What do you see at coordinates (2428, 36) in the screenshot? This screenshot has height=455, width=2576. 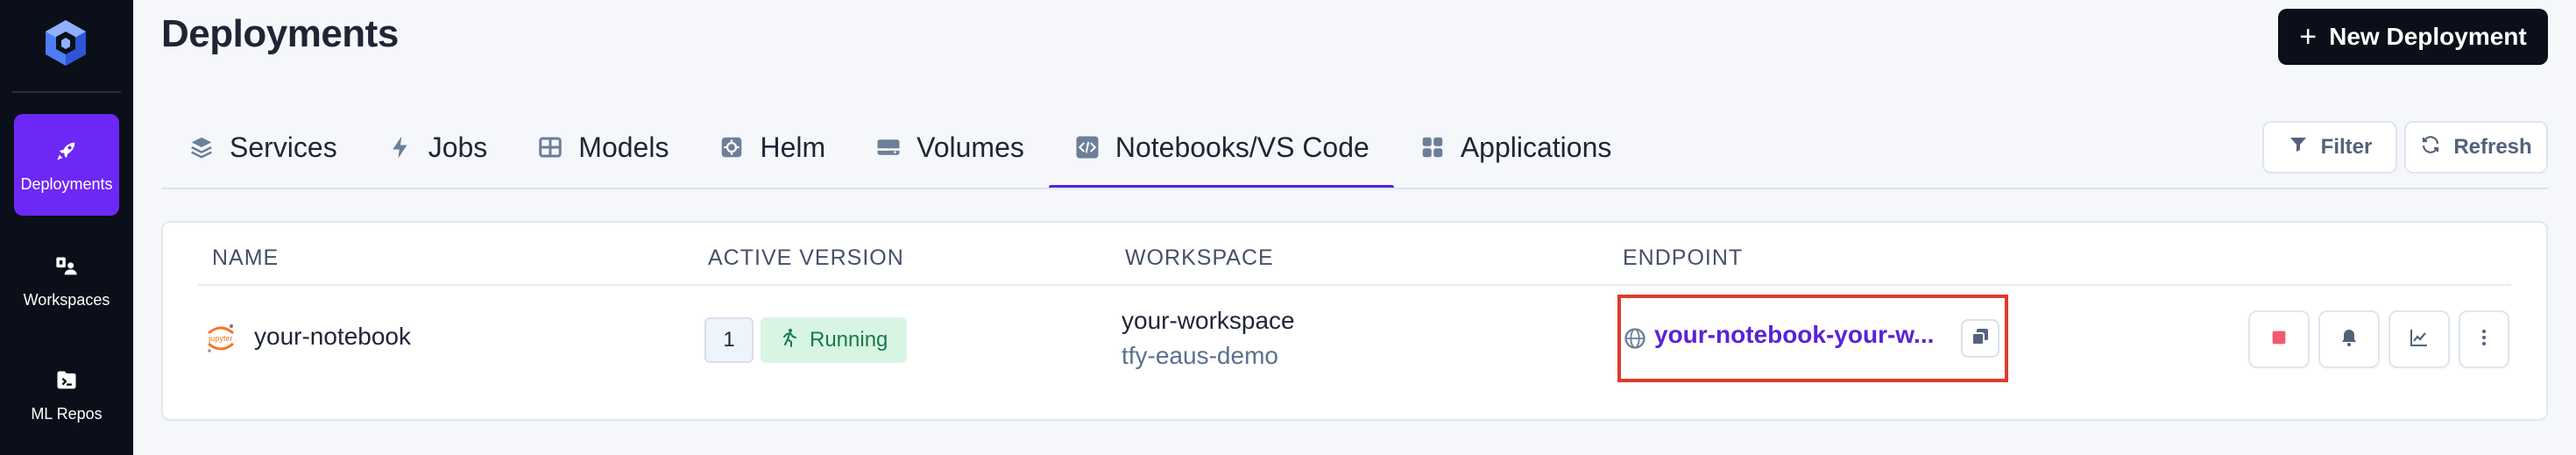 I see `new-deployment-label: New Deployment` at bounding box center [2428, 36].